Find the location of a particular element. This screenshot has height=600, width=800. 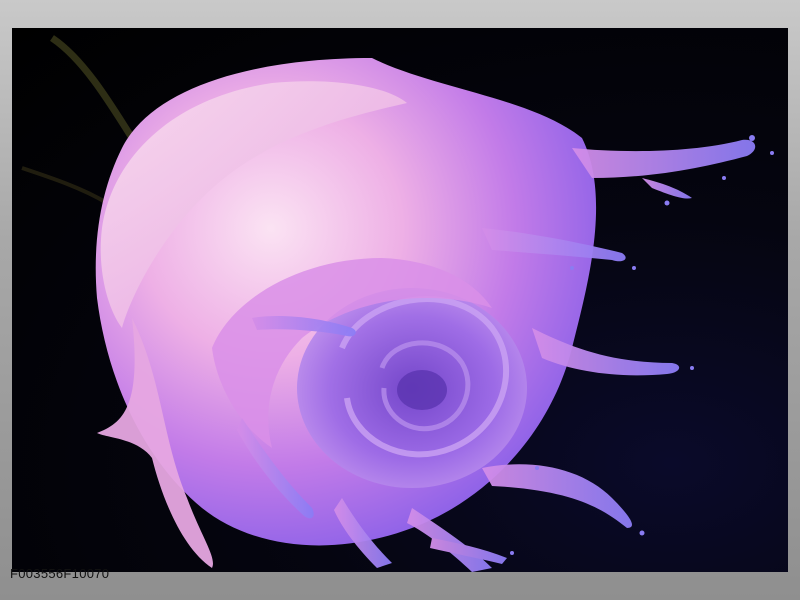

product-code-label: F003556F10070 is located at coordinates (60, 573).